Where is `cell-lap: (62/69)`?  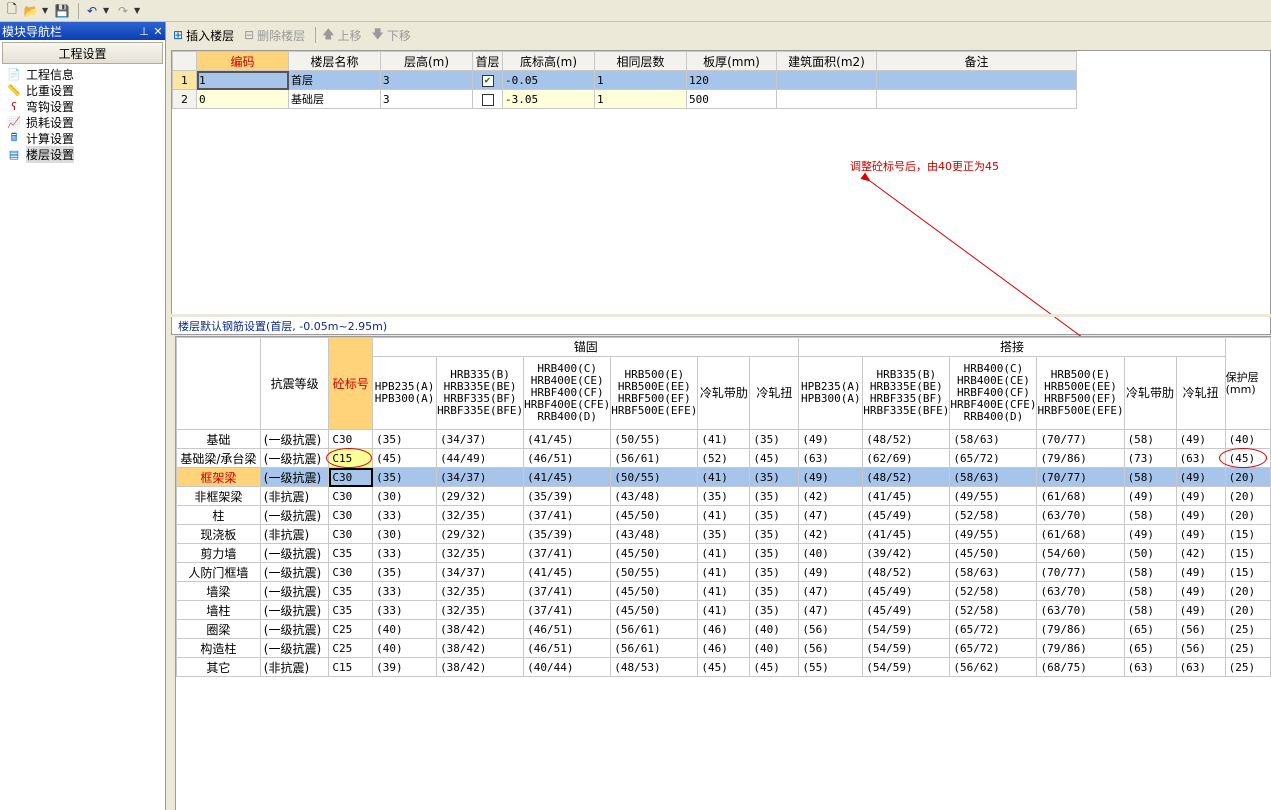 cell-lap: (62/69) is located at coordinates (906, 458).